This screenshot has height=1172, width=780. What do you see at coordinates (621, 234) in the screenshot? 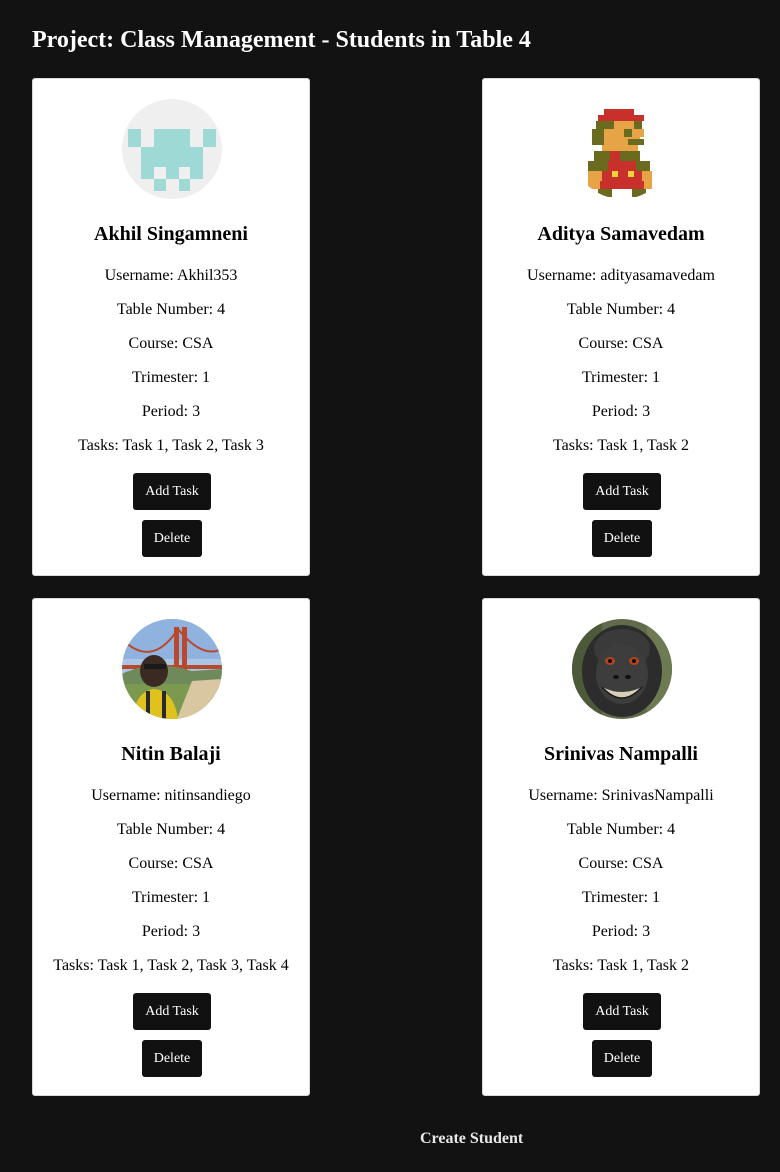
I see `student-name: Aditya Samavedam` at bounding box center [621, 234].